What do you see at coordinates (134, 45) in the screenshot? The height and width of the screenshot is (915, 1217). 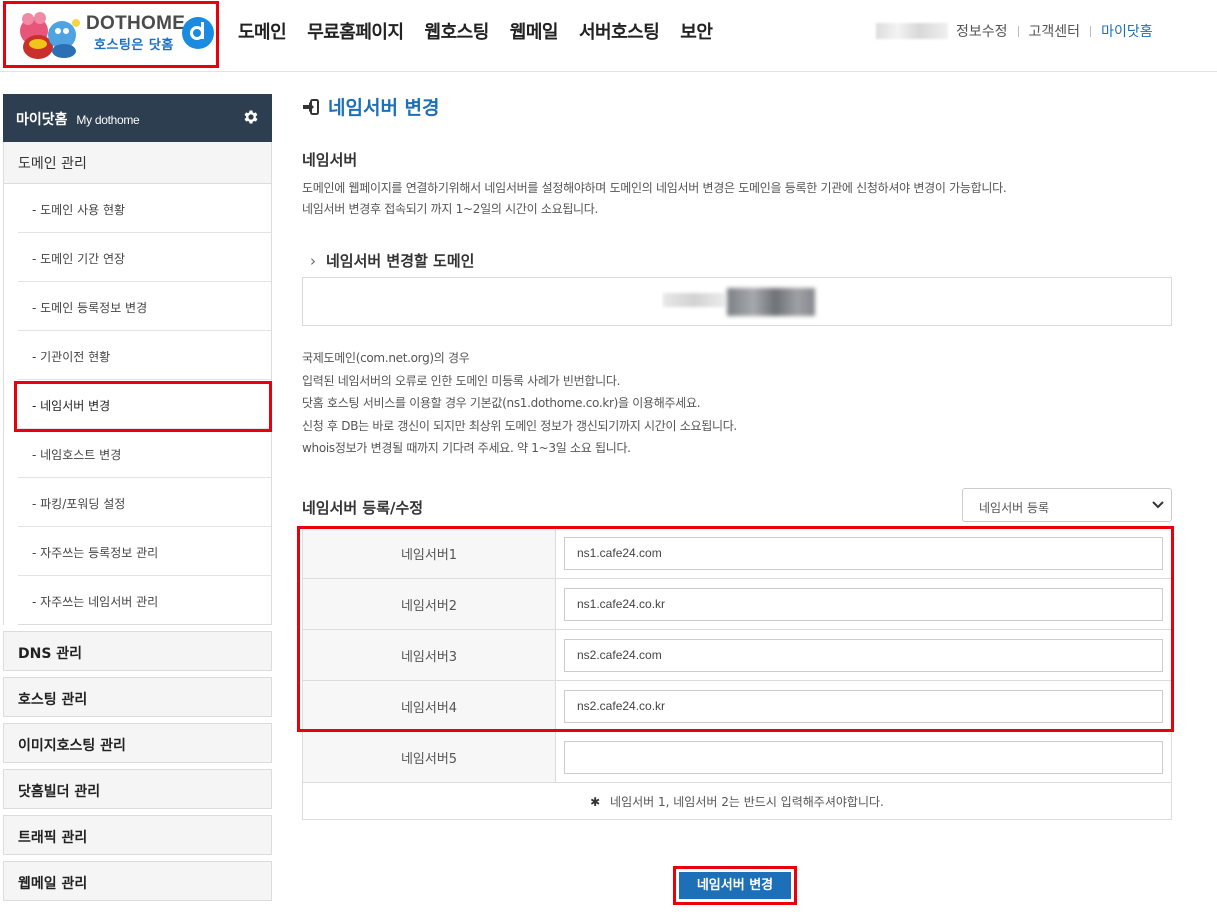 I see `logo-slogan: 호스팅은 닷홈` at bounding box center [134, 45].